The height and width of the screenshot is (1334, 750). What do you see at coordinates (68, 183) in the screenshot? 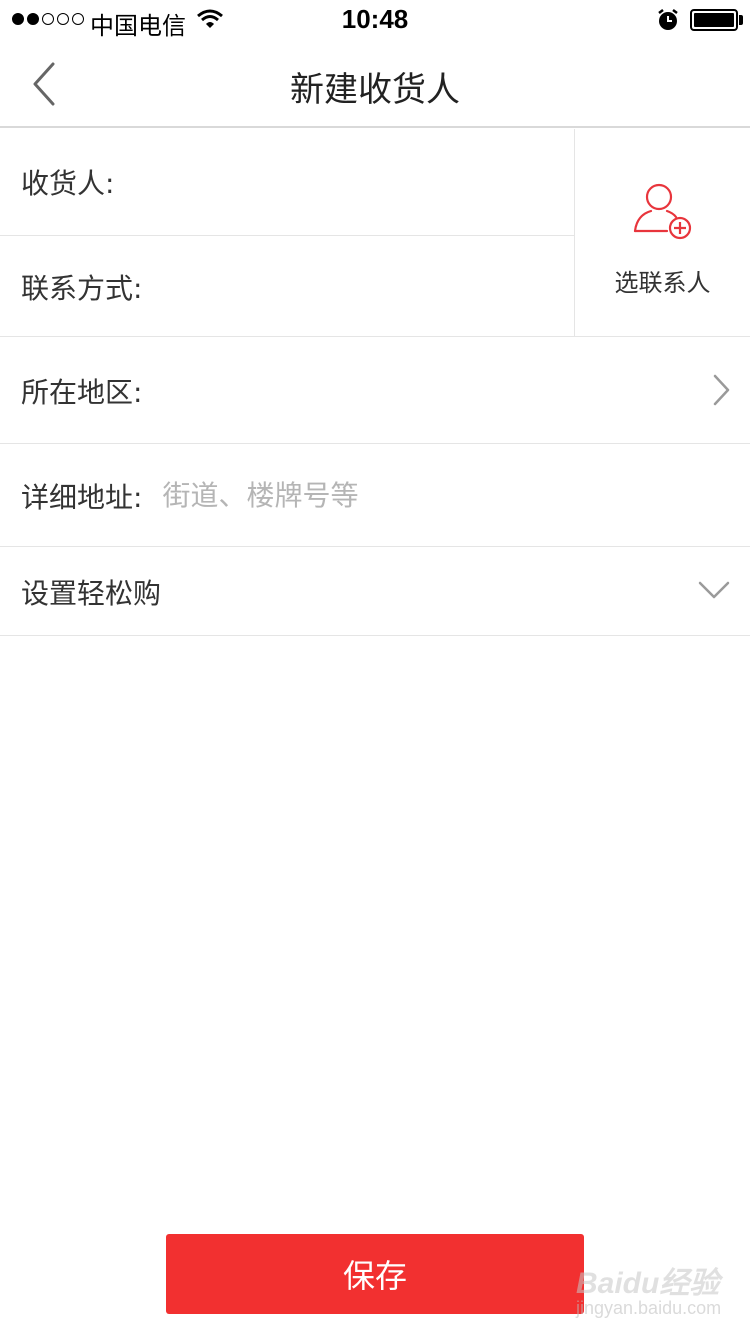
I see `recipient-label: 收货人:` at bounding box center [68, 183].